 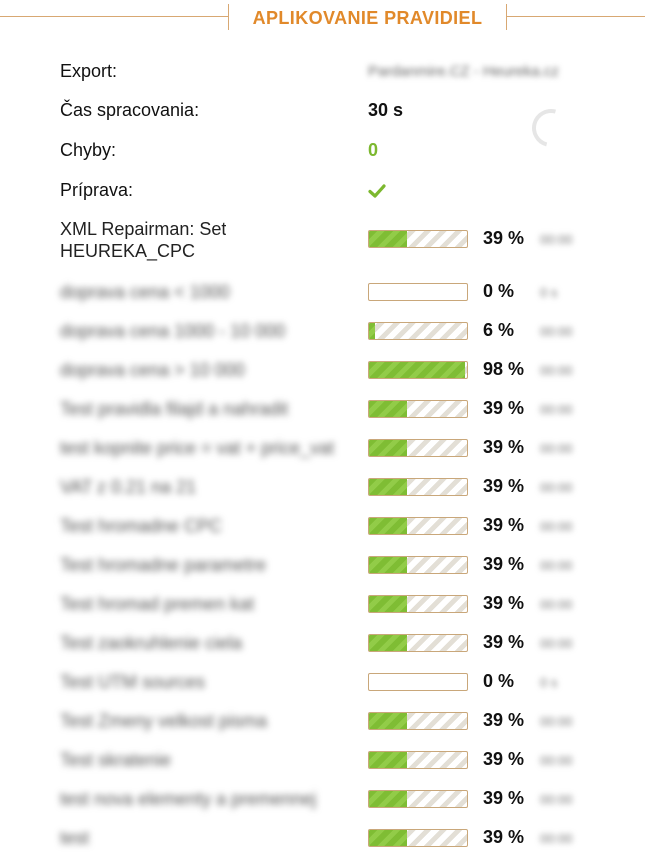 I want to click on rule-row: test nova elementy a premennej 39 % 00:00, so click(x=322, y=806).